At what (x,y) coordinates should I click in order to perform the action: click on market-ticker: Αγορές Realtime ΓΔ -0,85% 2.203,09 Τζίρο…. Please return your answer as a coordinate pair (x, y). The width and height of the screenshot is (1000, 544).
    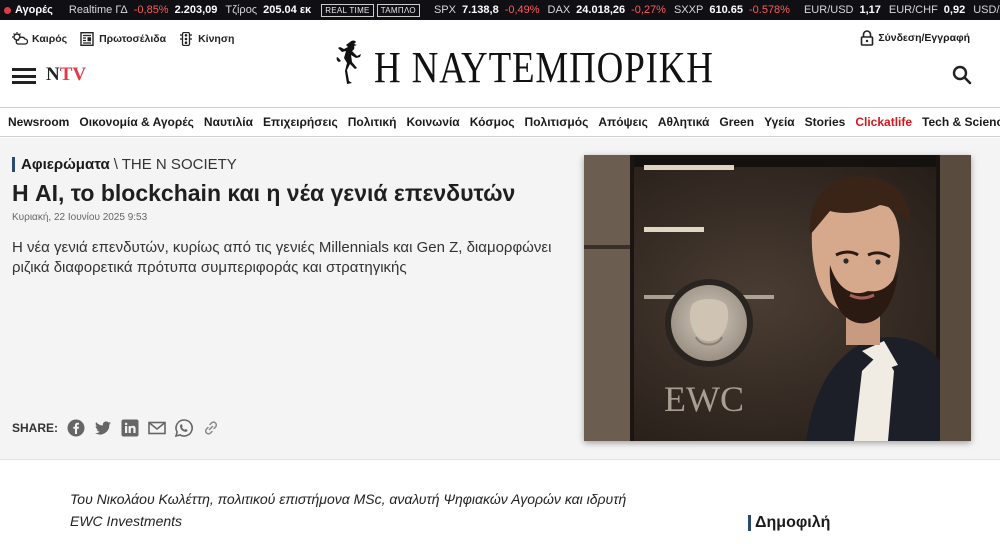
    Looking at the image, I should click on (500, 10).